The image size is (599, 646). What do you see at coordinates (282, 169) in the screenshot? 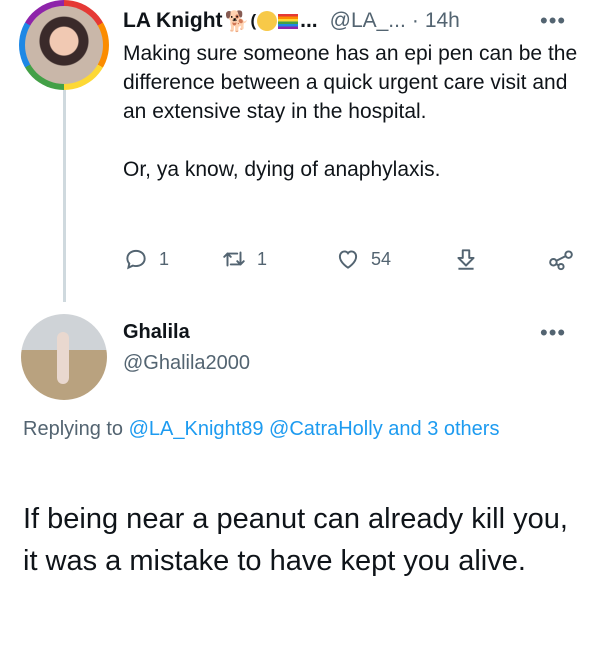
I see `tweet-text-paragraph-2: Or, ya know, dying of anaphylaxis.` at bounding box center [282, 169].